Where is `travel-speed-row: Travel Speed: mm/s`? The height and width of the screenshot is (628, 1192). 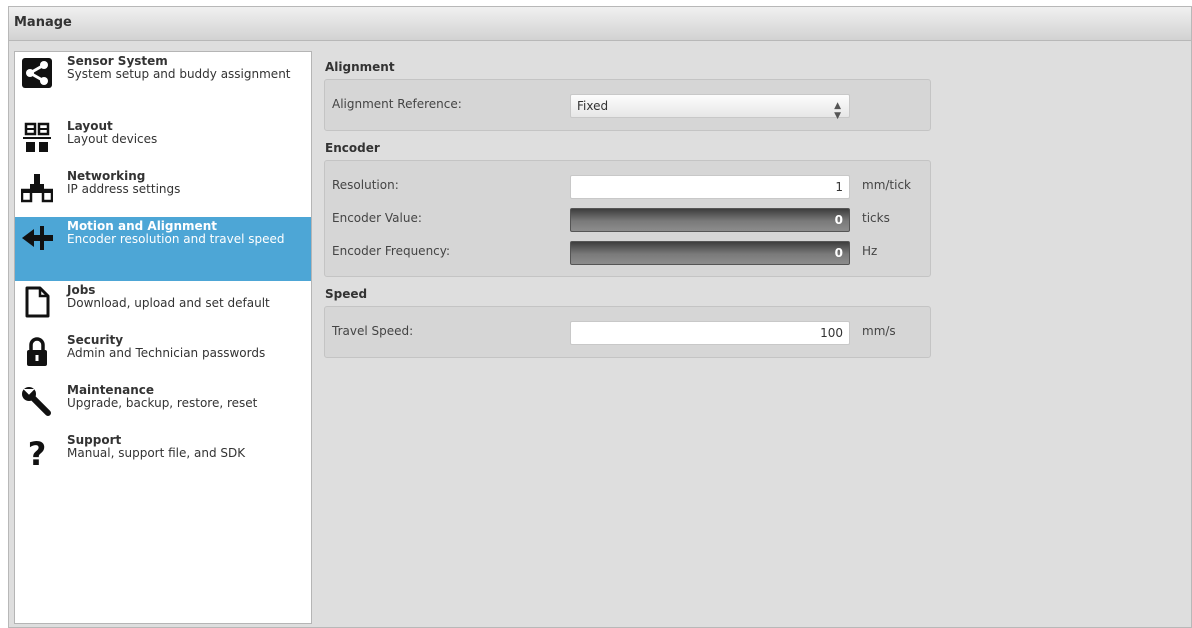 travel-speed-row: Travel Speed: mm/s is located at coordinates (627, 332).